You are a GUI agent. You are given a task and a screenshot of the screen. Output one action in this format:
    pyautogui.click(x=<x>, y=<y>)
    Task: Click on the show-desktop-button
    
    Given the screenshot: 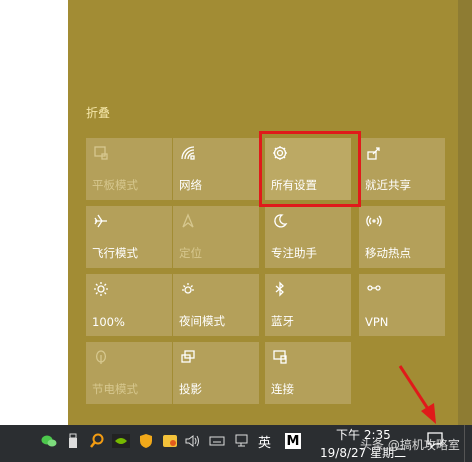 What is the action you would take?
    pyautogui.click(x=468, y=443)
    